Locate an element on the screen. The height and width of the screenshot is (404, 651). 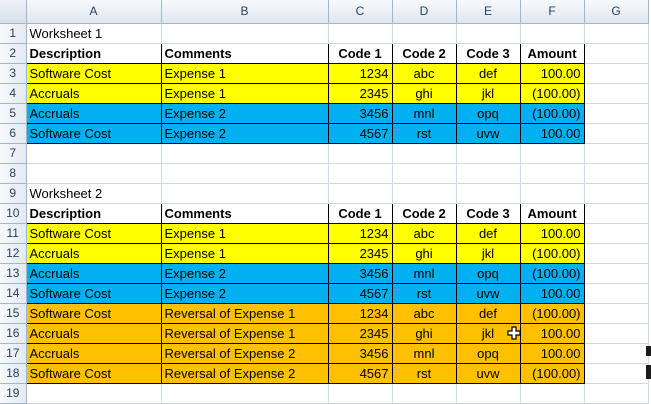
cell-d14: rst is located at coordinates (424, 293).